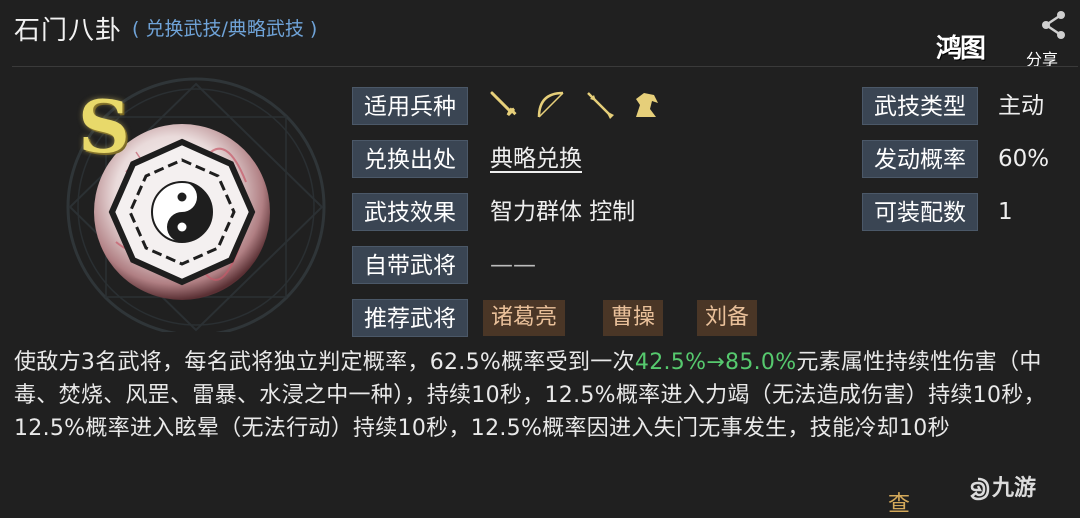 Image resolution: width=1080 pixels, height=518 pixels. What do you see at coordinates (1005, 212) in the screenshot?
I see `equip-count-value: 1` at bounding box center [1005, 212].